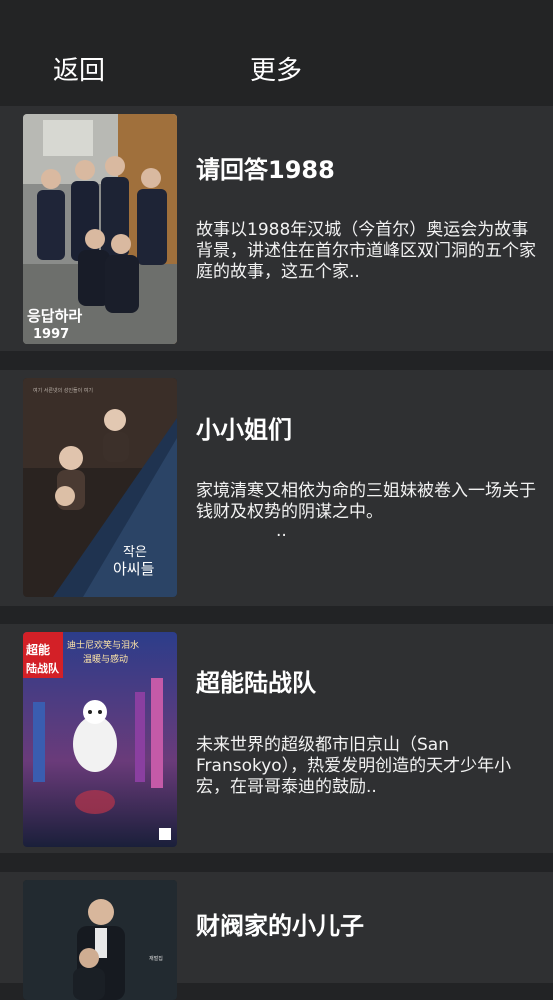 The height and width of the screenshot is (1000, 553). I want to click on svg-text: 여기 서른넷의 성인들이 여기, so click(63, 390).